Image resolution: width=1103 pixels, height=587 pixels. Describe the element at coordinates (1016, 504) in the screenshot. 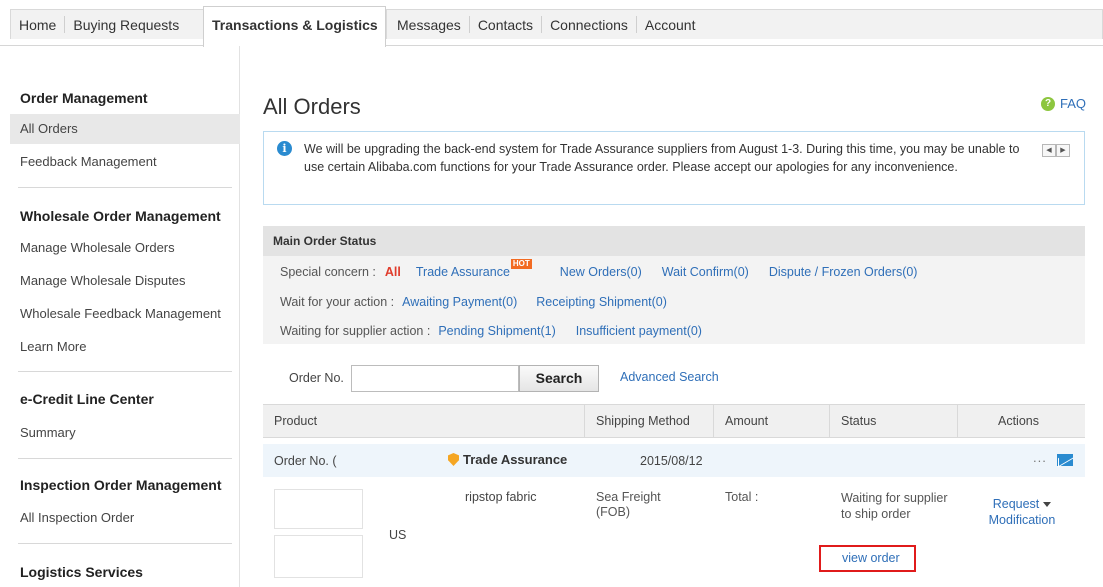

I see `action-label: Request` at that location.